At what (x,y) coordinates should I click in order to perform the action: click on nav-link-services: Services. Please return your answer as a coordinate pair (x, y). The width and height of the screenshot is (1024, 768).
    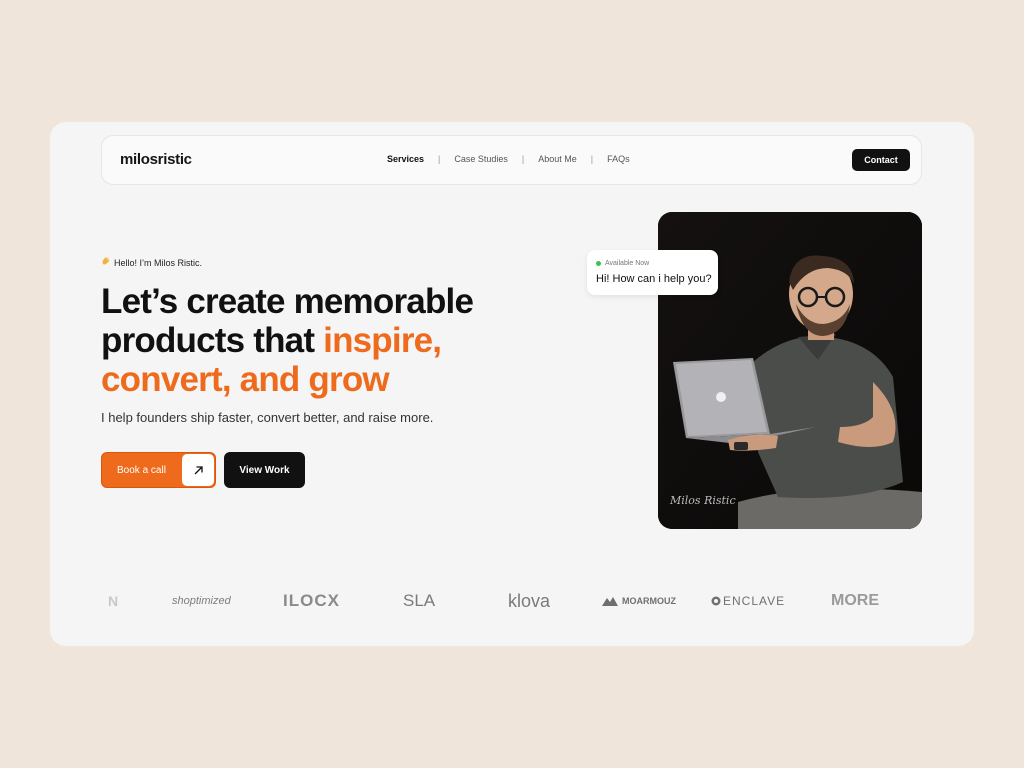
    Looking at the image, I should click on (405, 159).